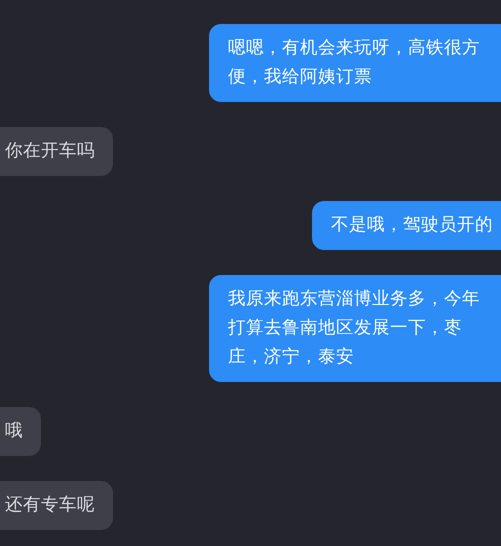  I want to click on message-bubble: 还有专车呢, so click(56, 505).